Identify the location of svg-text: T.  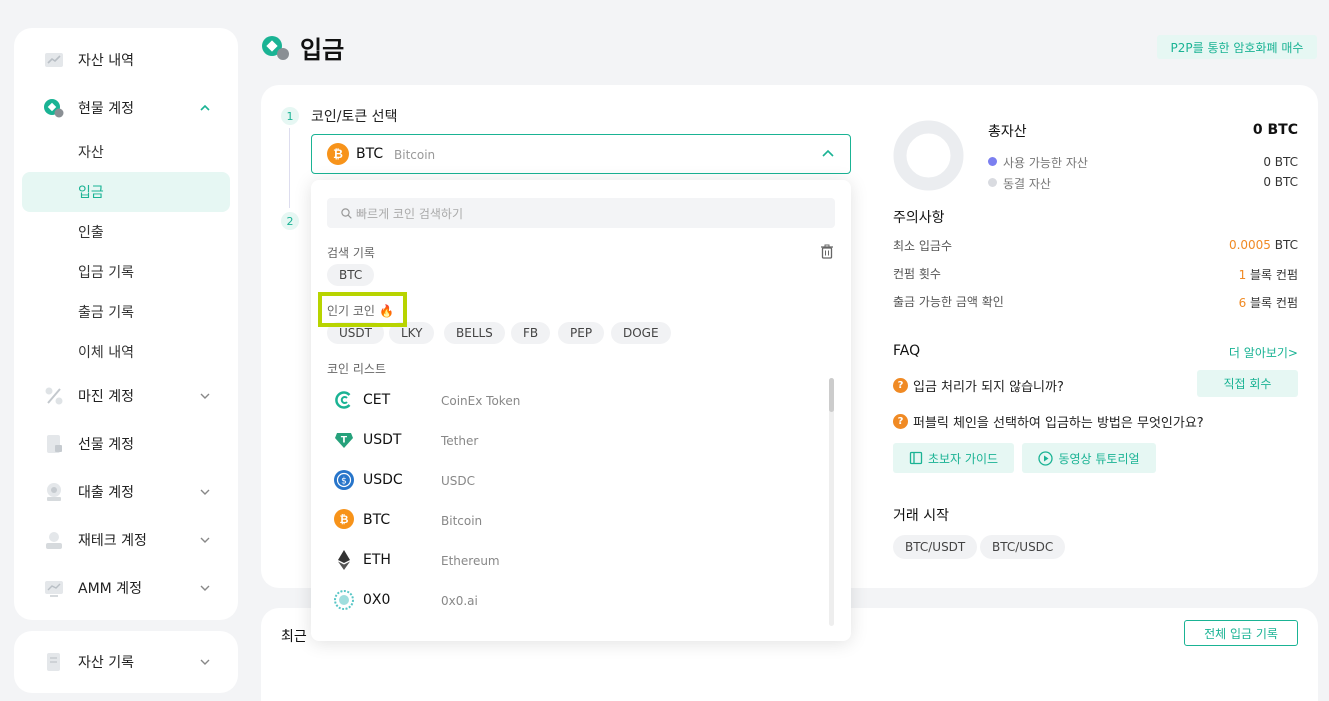
(344, 441).